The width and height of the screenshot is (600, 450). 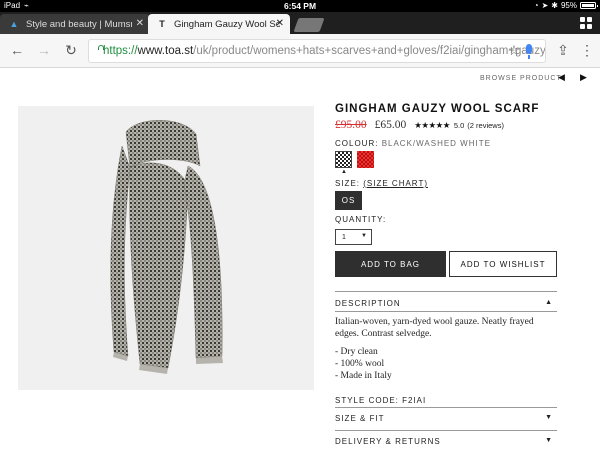 What do you see at coordinates (360, 364) in the screenshot?
I see `list-item: - 100% wool` at bounding box center [360, 364].